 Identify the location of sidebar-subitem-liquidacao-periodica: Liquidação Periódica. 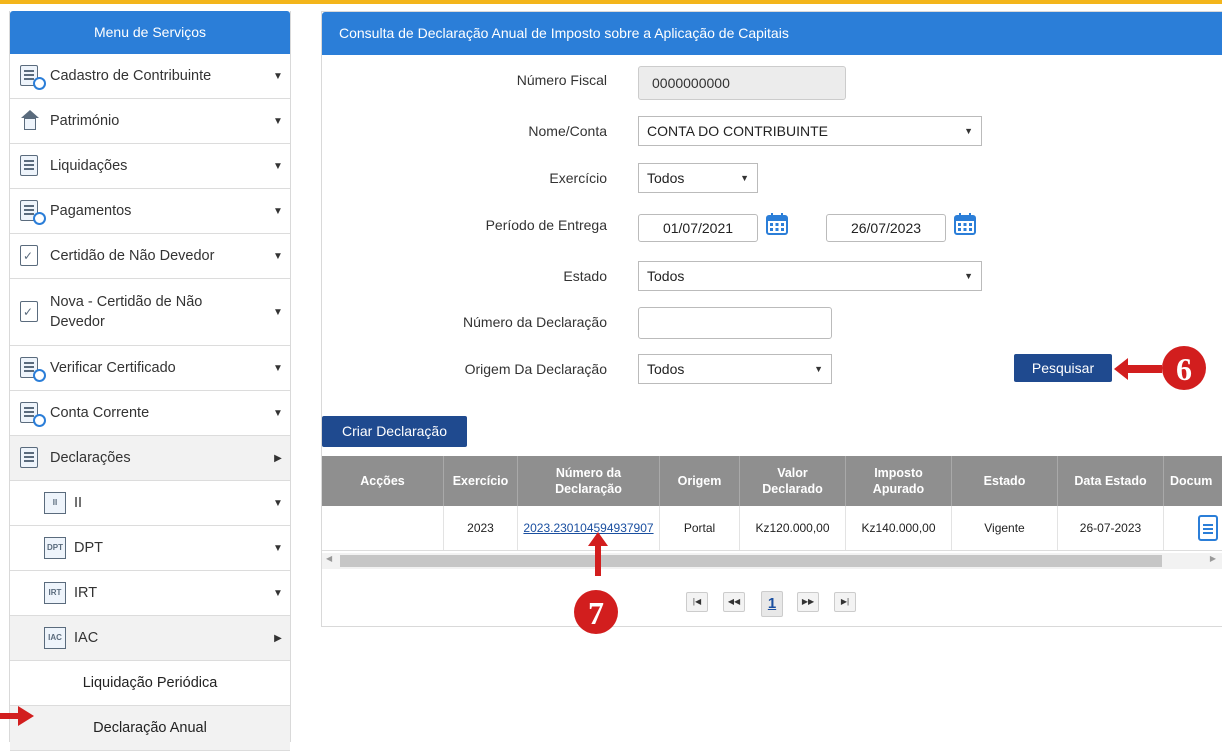
(150, 683).